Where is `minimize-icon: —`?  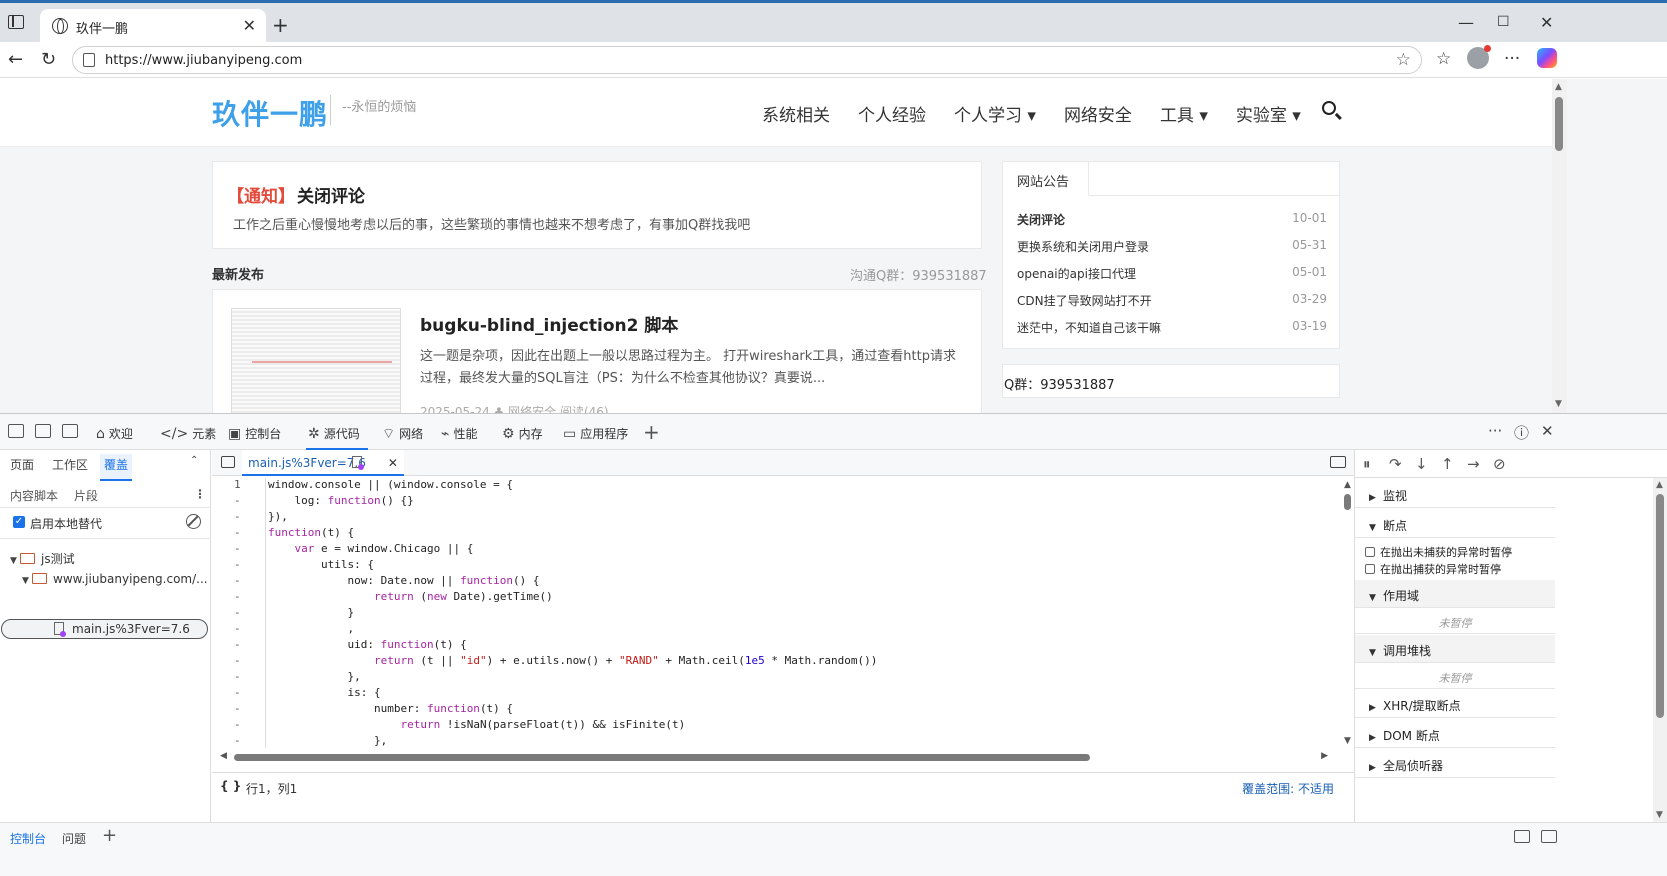 minimize-icon: — is located at coordinates (1466, 22).